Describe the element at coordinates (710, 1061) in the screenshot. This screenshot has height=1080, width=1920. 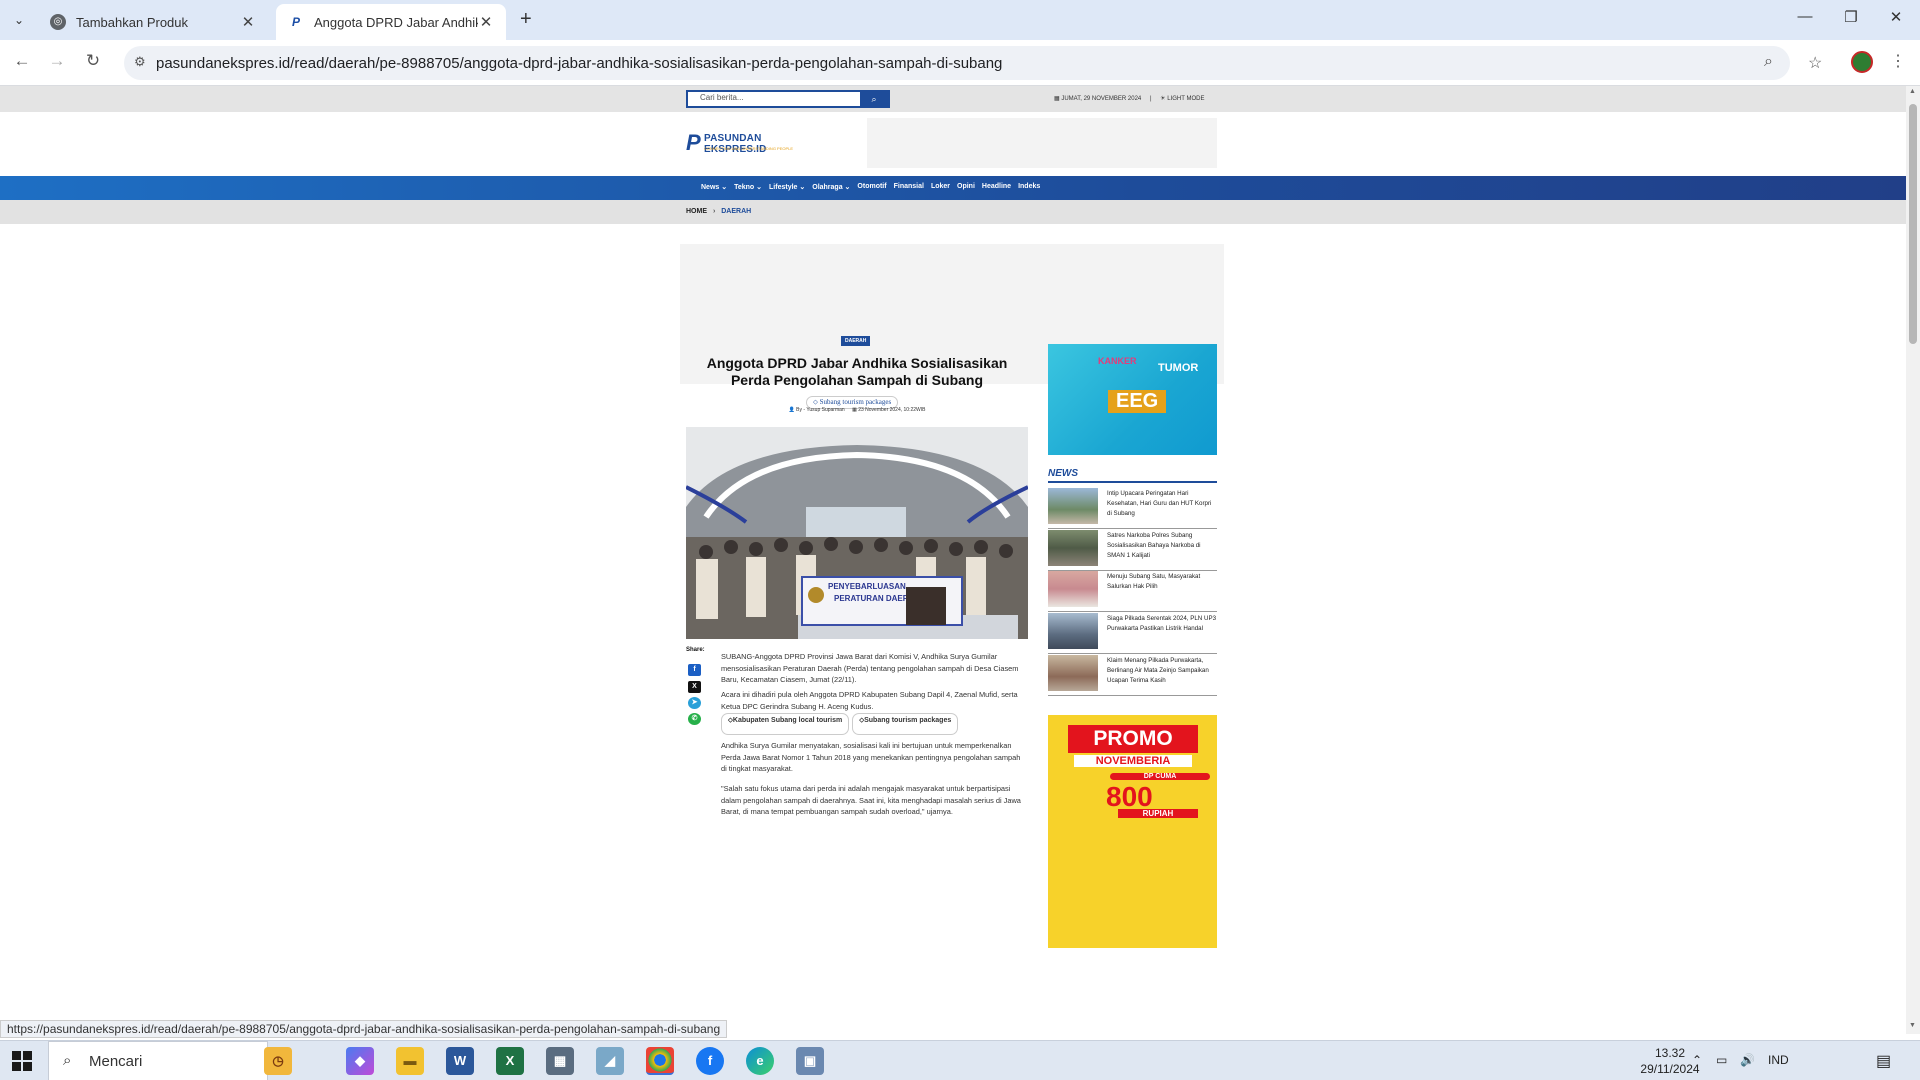
I see `facebook-icon: f` at that location.